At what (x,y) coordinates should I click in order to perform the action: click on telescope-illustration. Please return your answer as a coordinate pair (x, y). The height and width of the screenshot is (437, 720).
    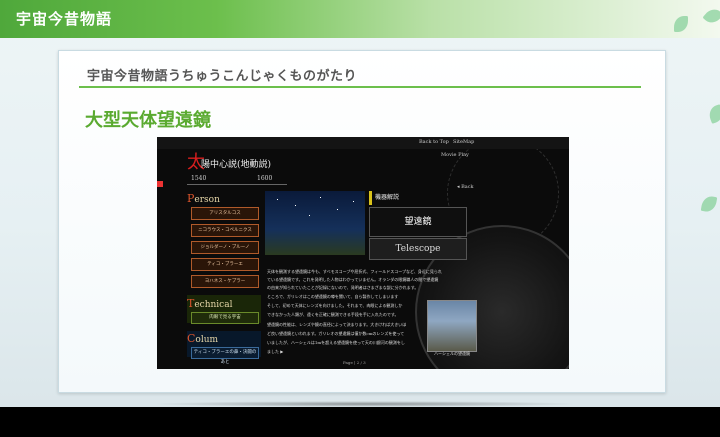
    Looking at the image, I should click on (315, 223).